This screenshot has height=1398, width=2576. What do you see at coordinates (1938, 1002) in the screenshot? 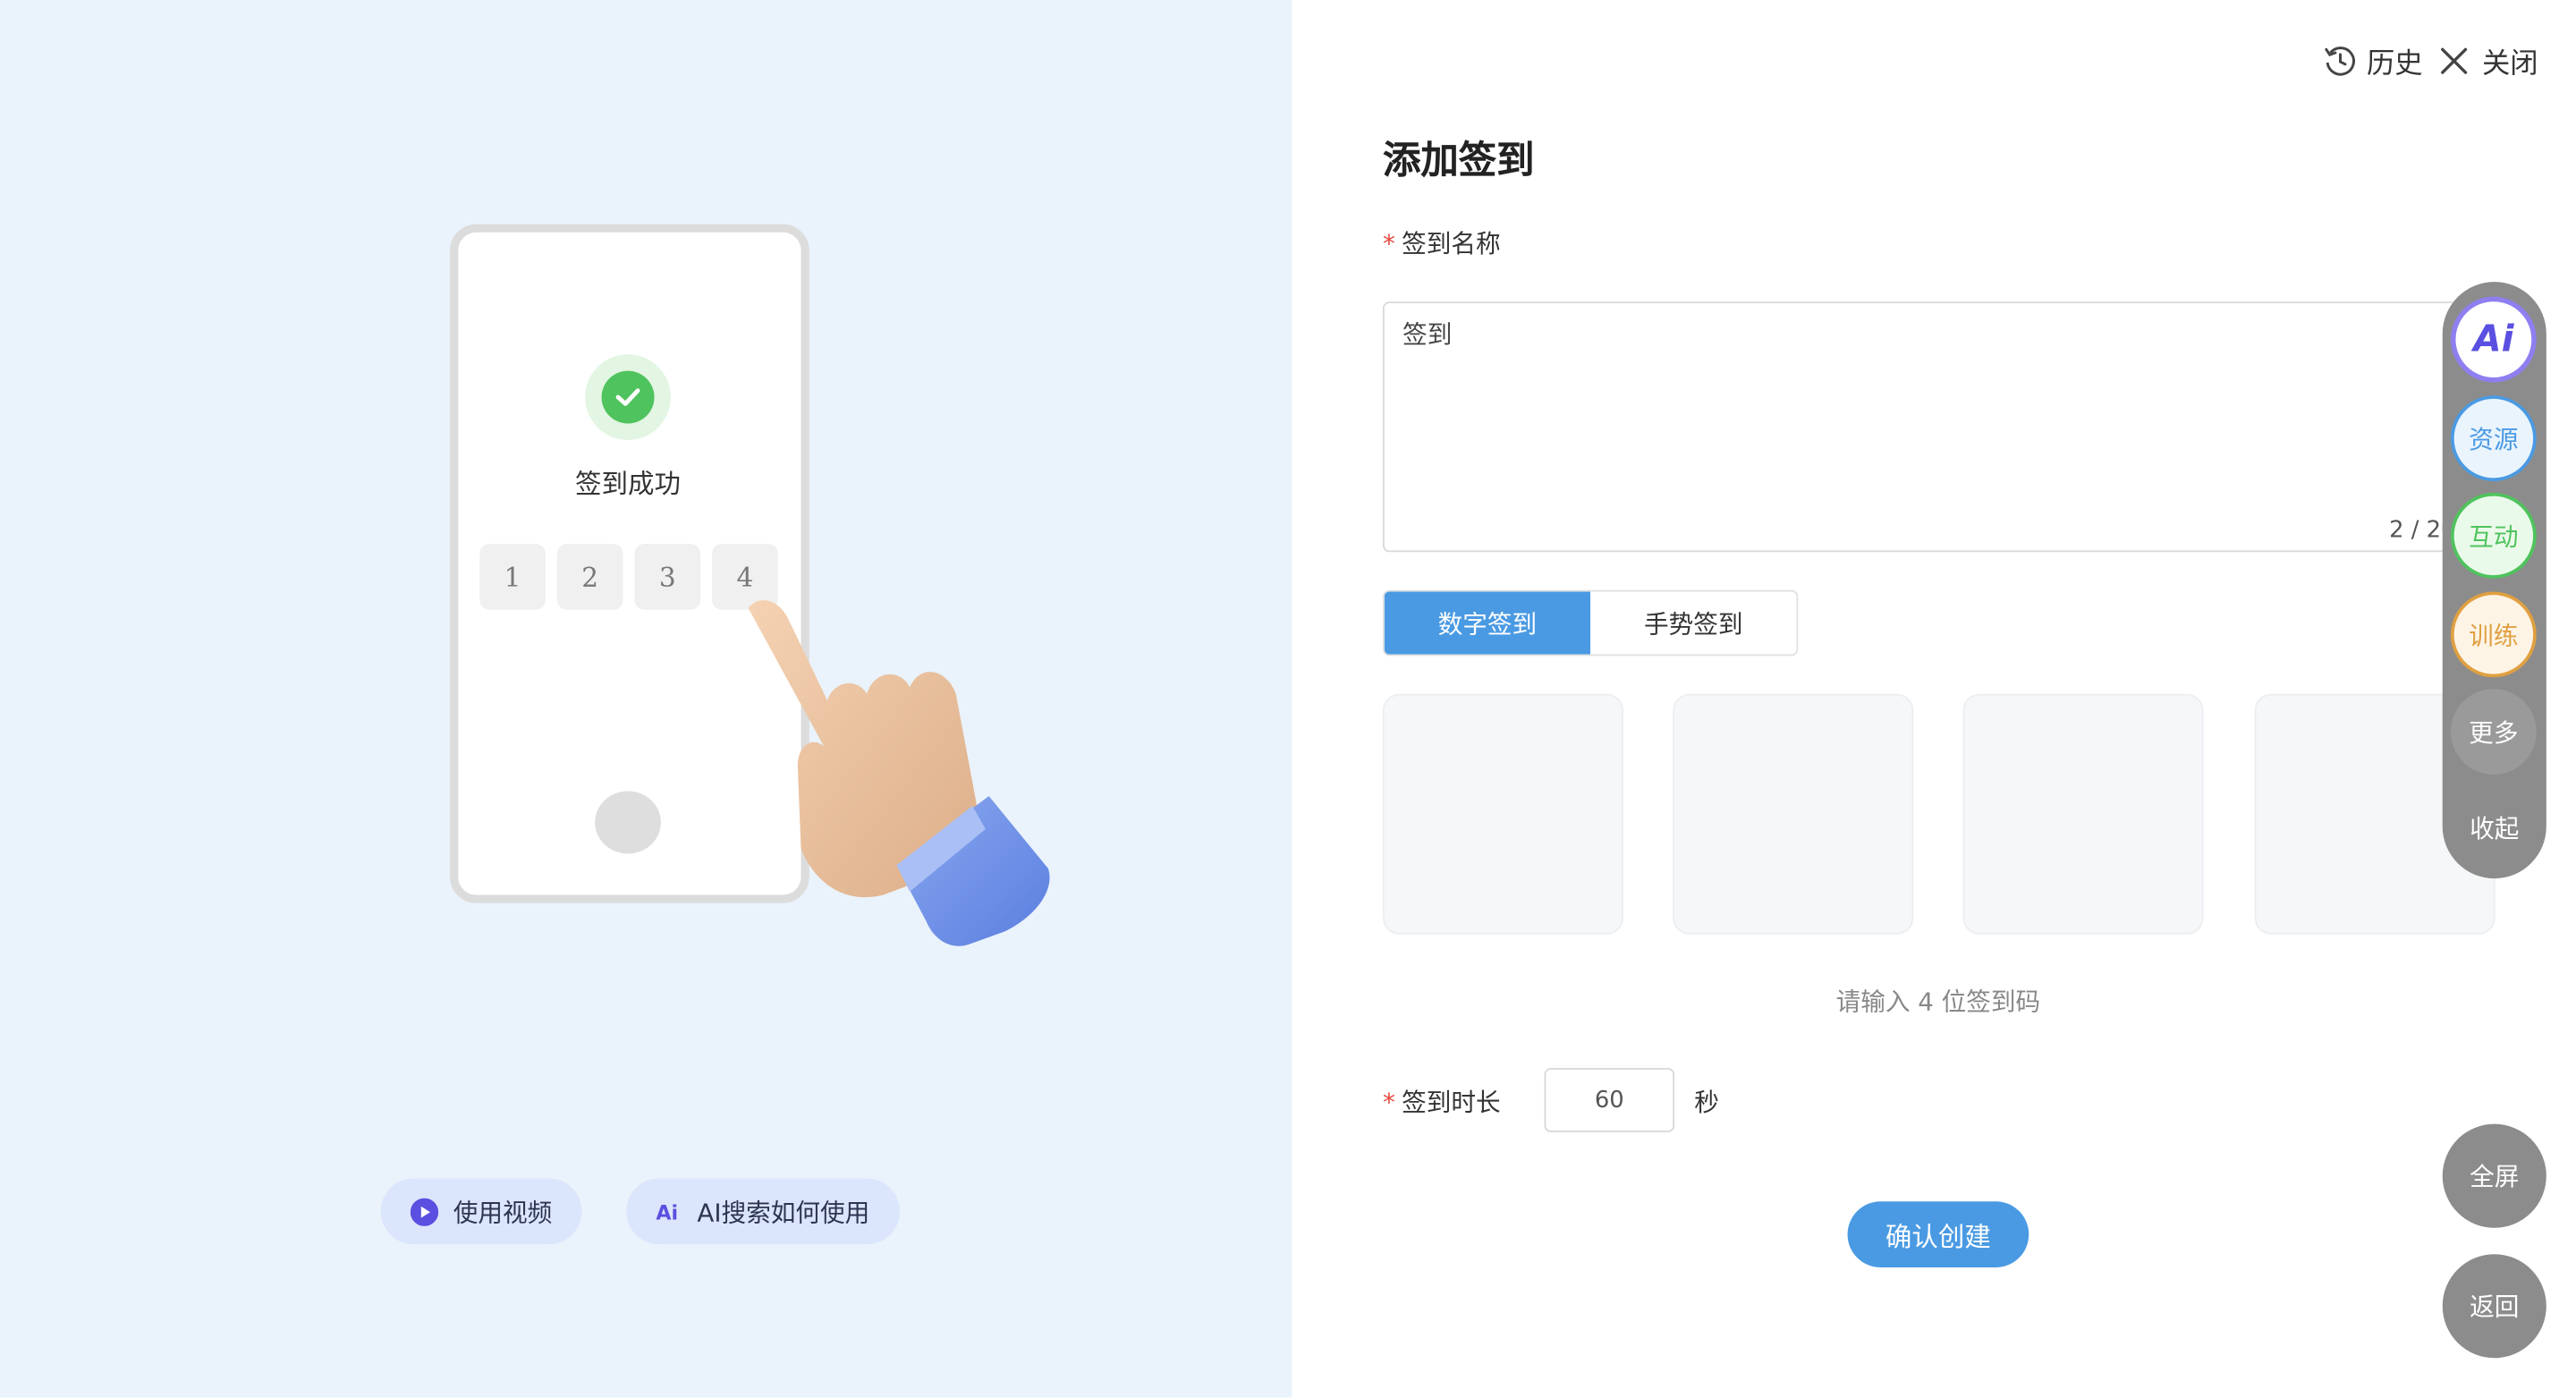
I see `code-hint: 请输入 4 位签到码` at bounding box center [1938, 1002].